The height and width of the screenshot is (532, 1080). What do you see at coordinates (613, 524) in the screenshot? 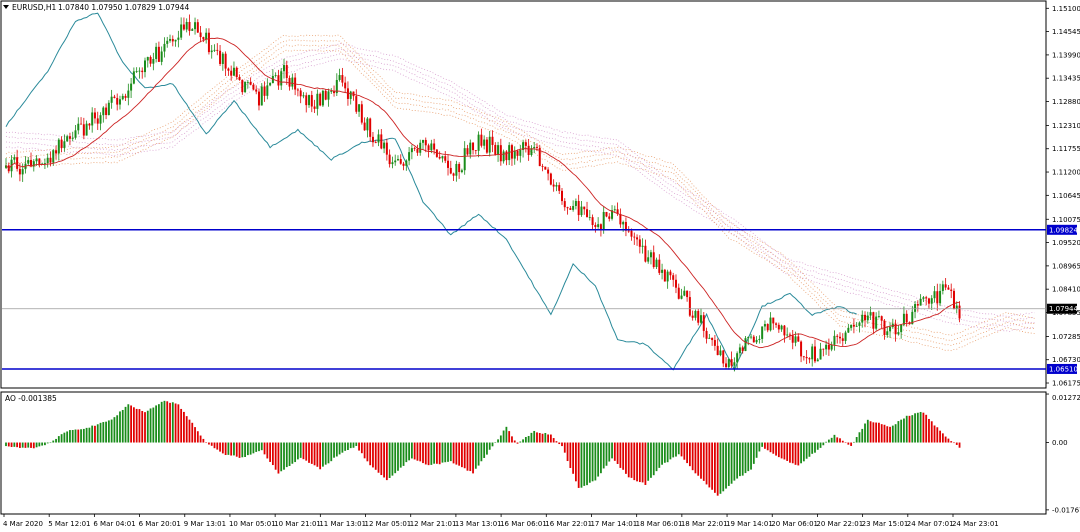
I see `time-tick-label: 17 Mar 14:01` at bounding box center [613, 524].